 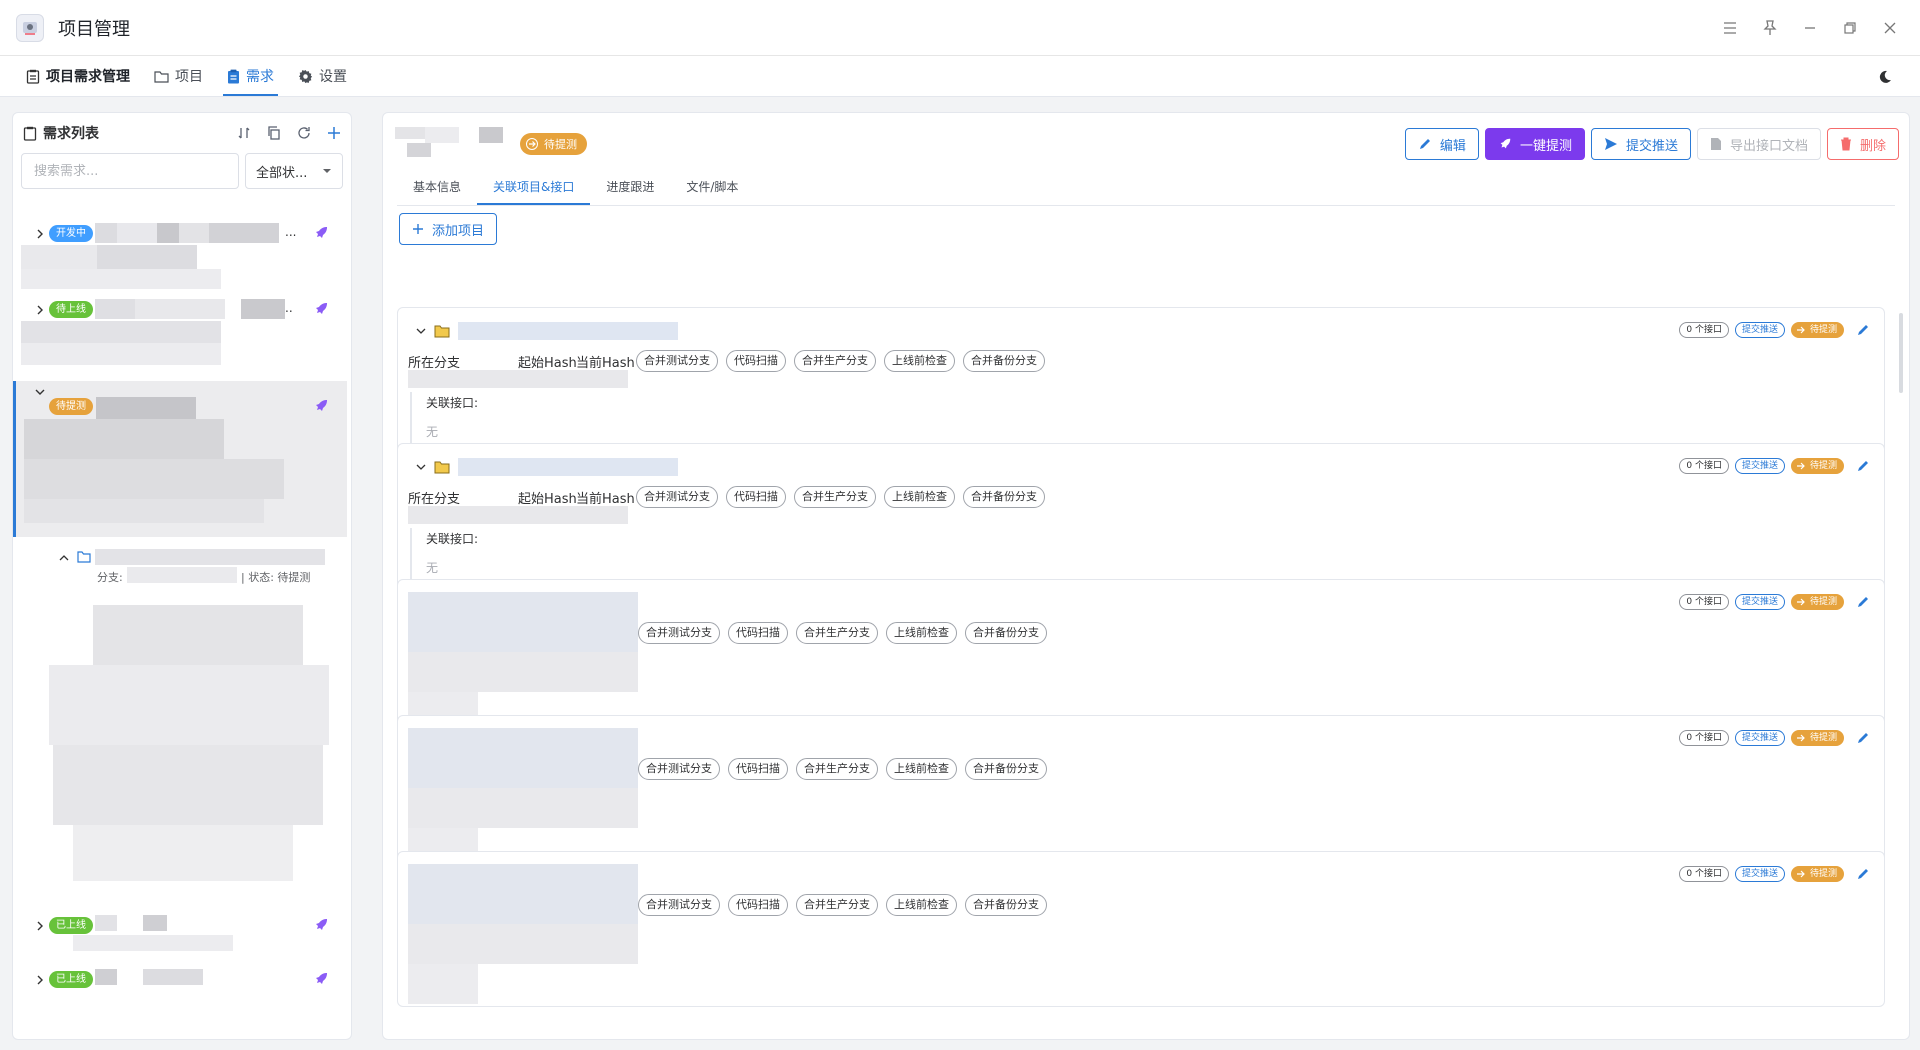 What do you see at coordinates (1441, 144) in the screenshot?
I see `edit-button: 编辑` at bounding box center [1441, 144].